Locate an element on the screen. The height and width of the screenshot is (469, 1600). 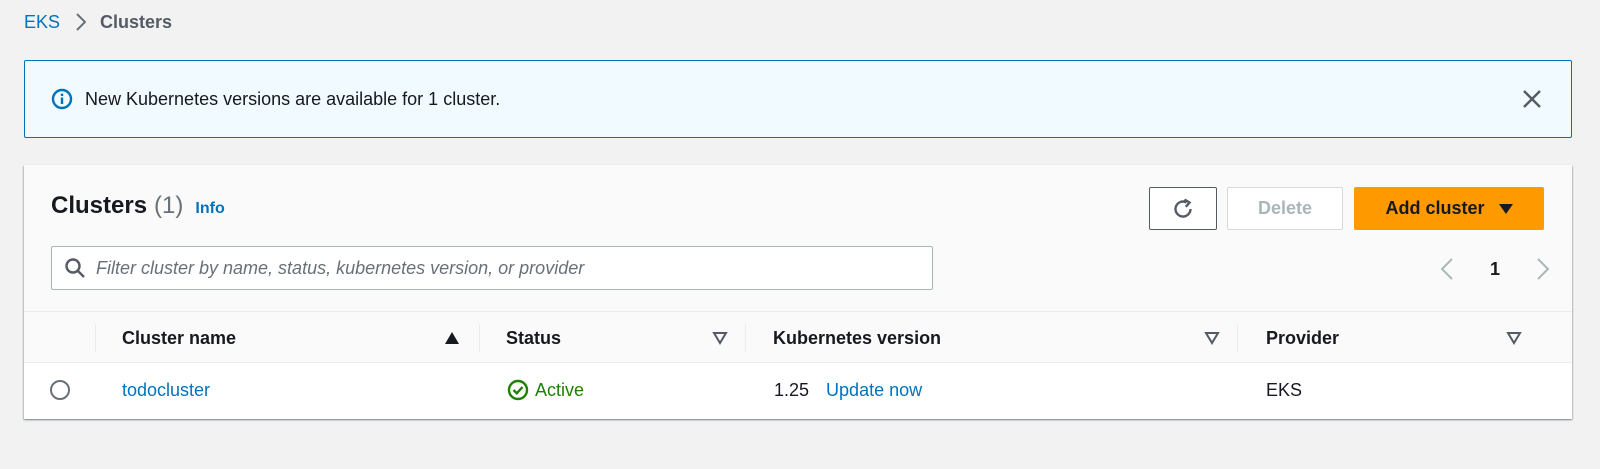
table-row: todocluster Active 1.25 Update now EKS is located at coordinates (798, 391).